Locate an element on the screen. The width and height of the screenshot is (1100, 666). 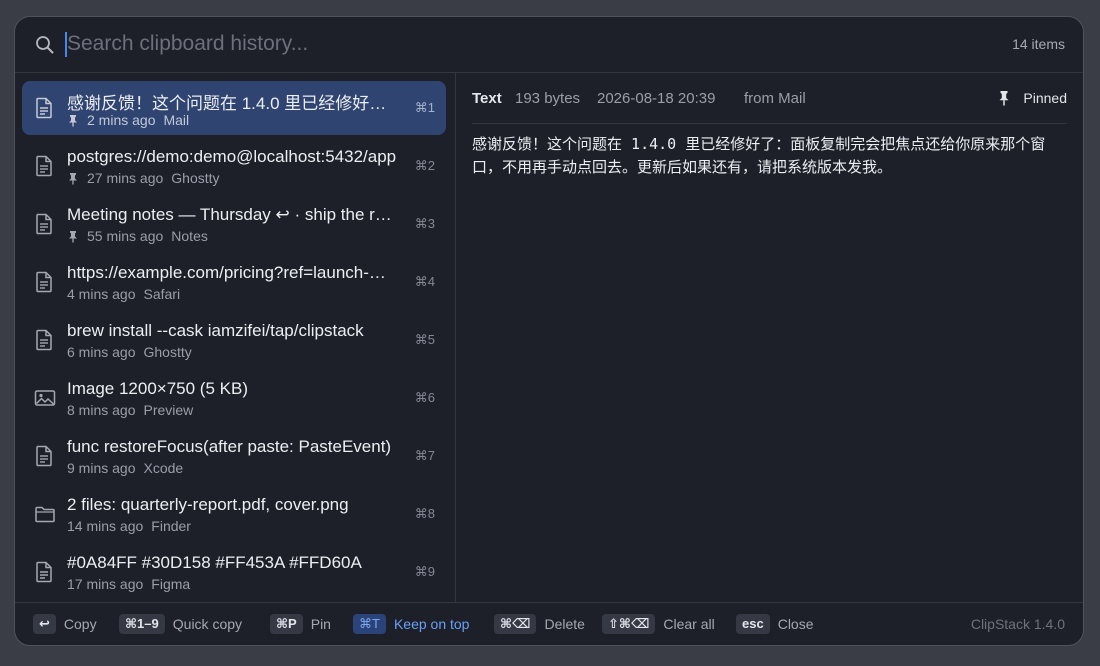
item-shortcut: ⌘9 is located at coordinates (424, 571).